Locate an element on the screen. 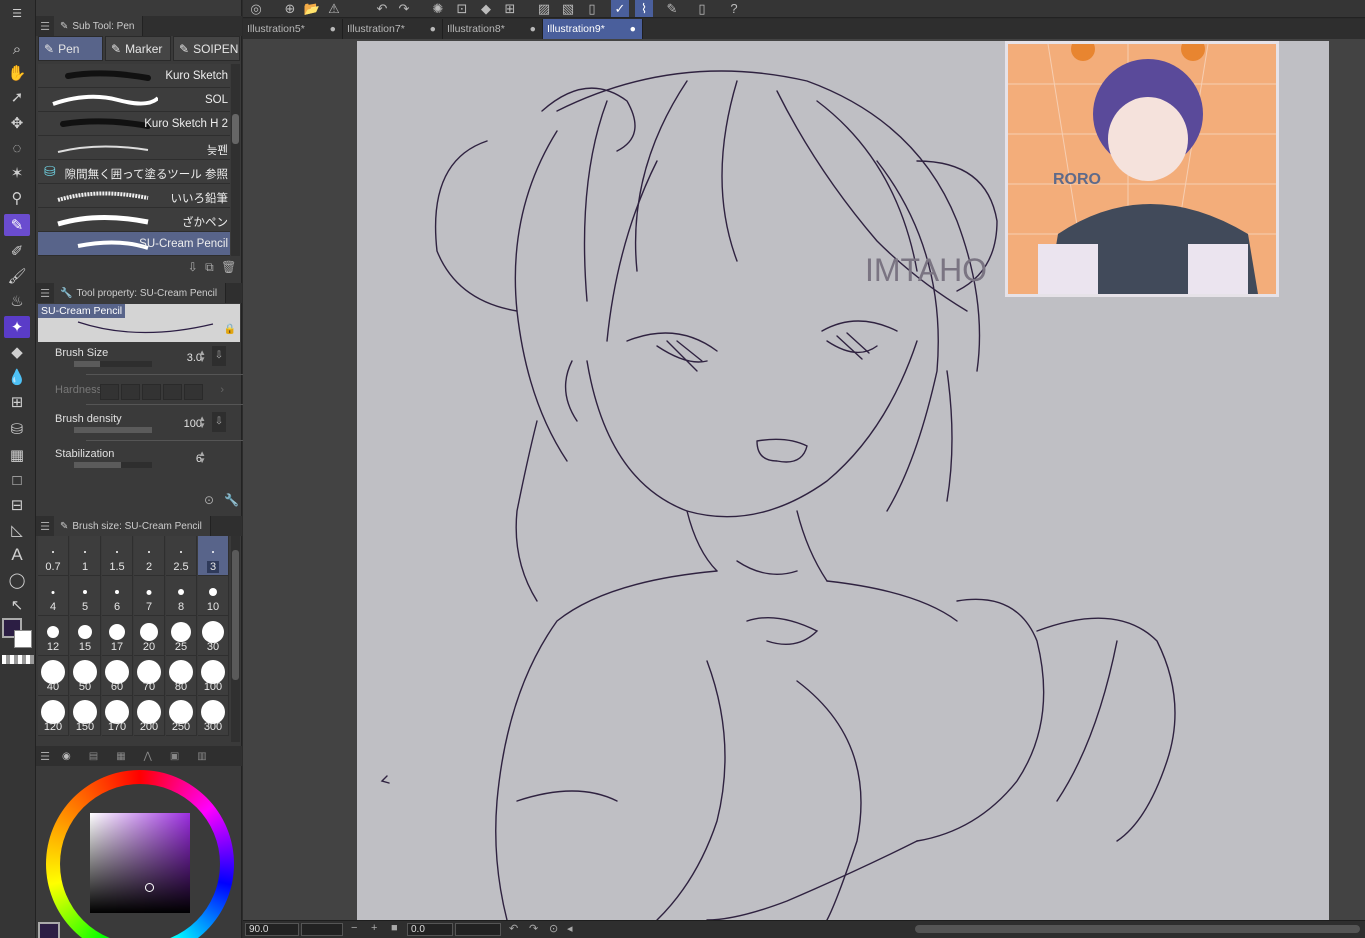 Image resolution: width=1365 pixels, height=938 pixels. color-set-tab-icon: ▦ is located at coordinates (120, 756).